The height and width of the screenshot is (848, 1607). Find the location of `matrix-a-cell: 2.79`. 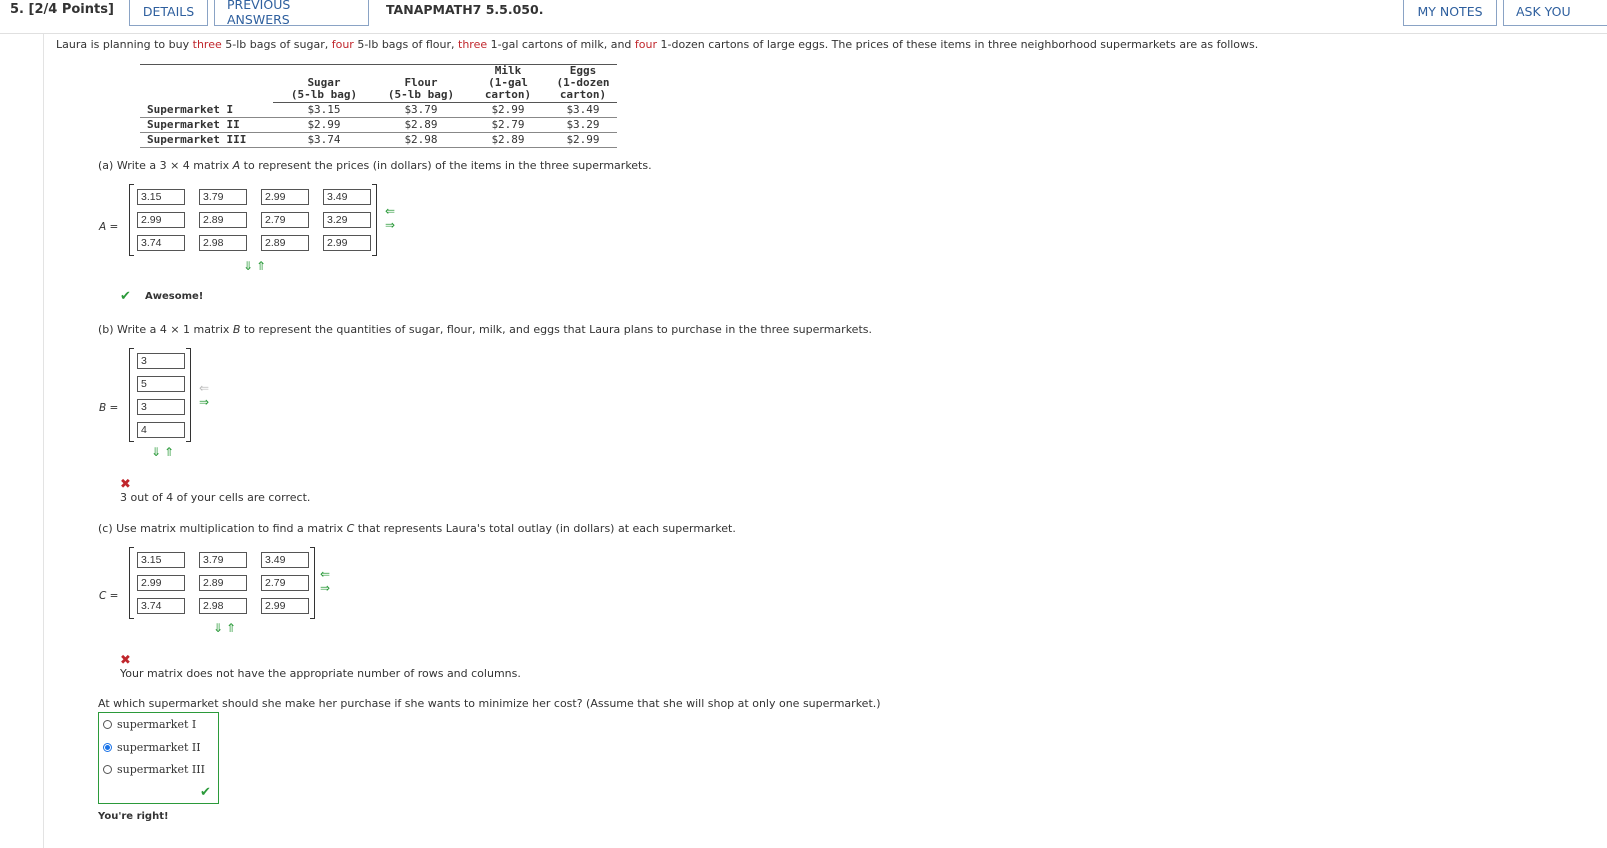

matrix-a-cell: 2.79 is located at coordinates (285, 220).